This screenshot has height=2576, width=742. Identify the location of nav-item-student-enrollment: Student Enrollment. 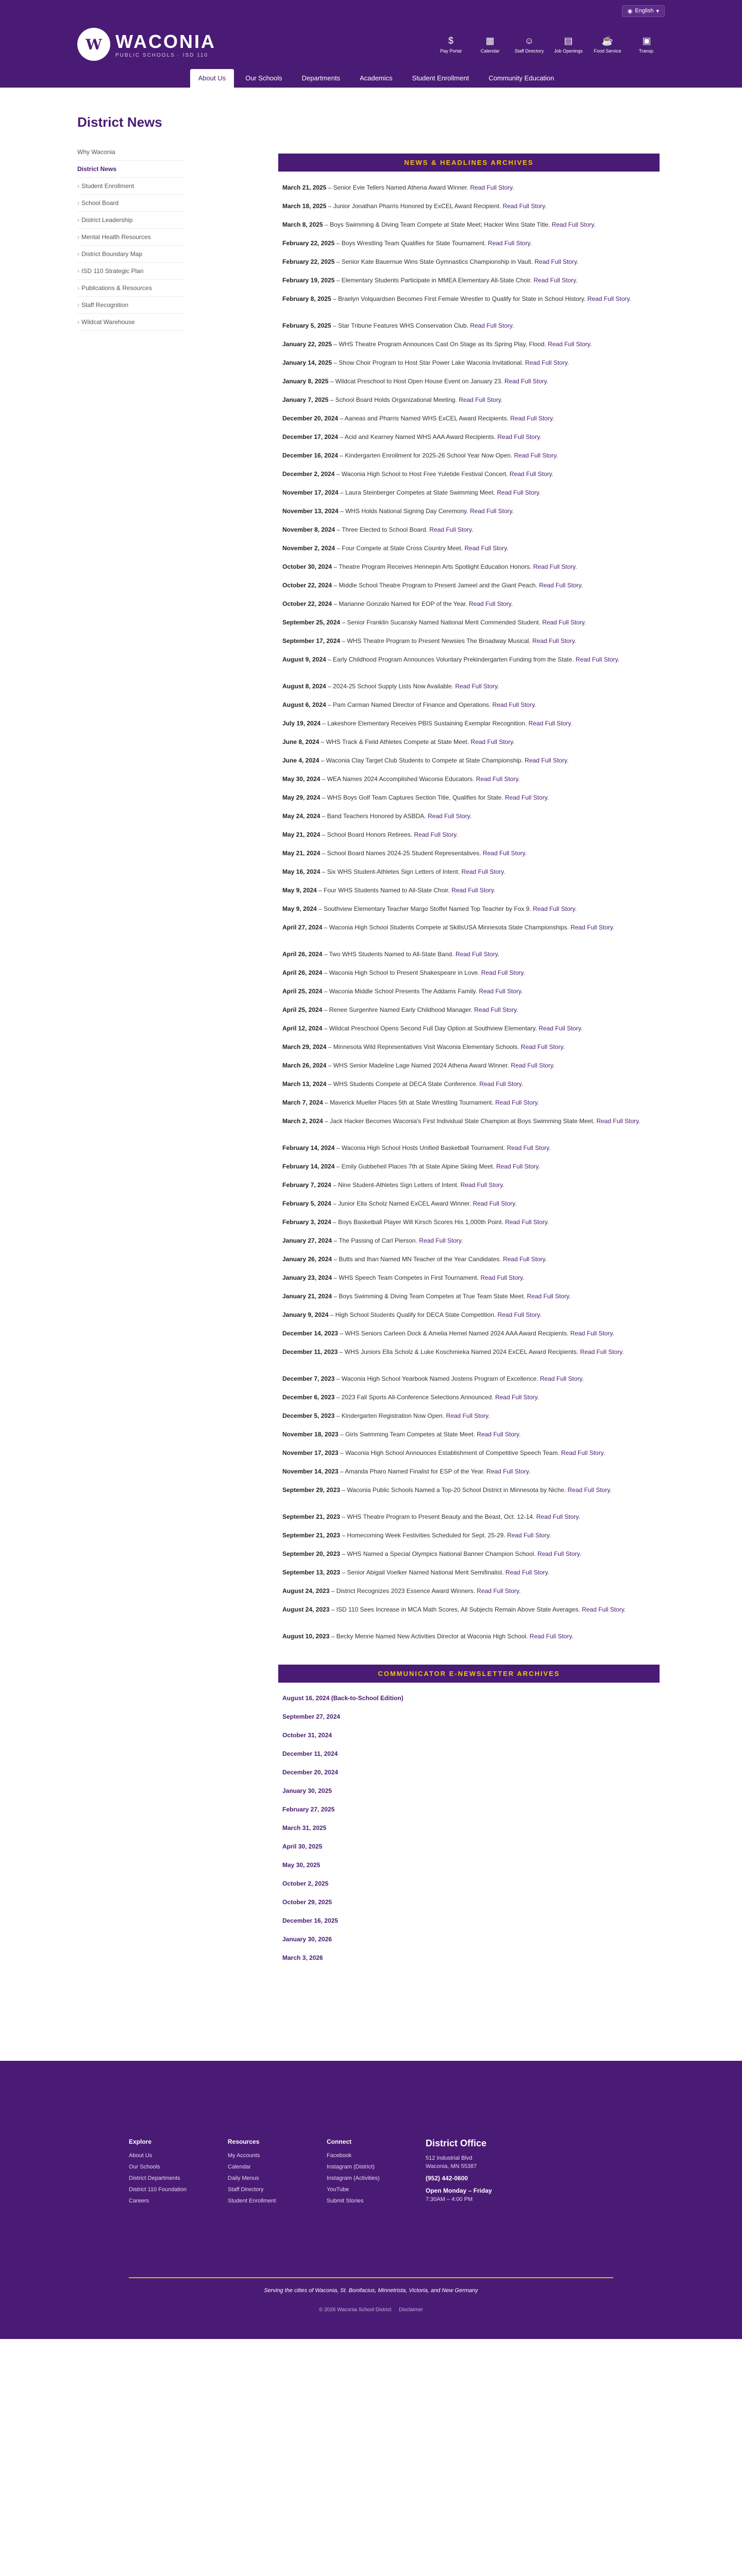
(441, 79).